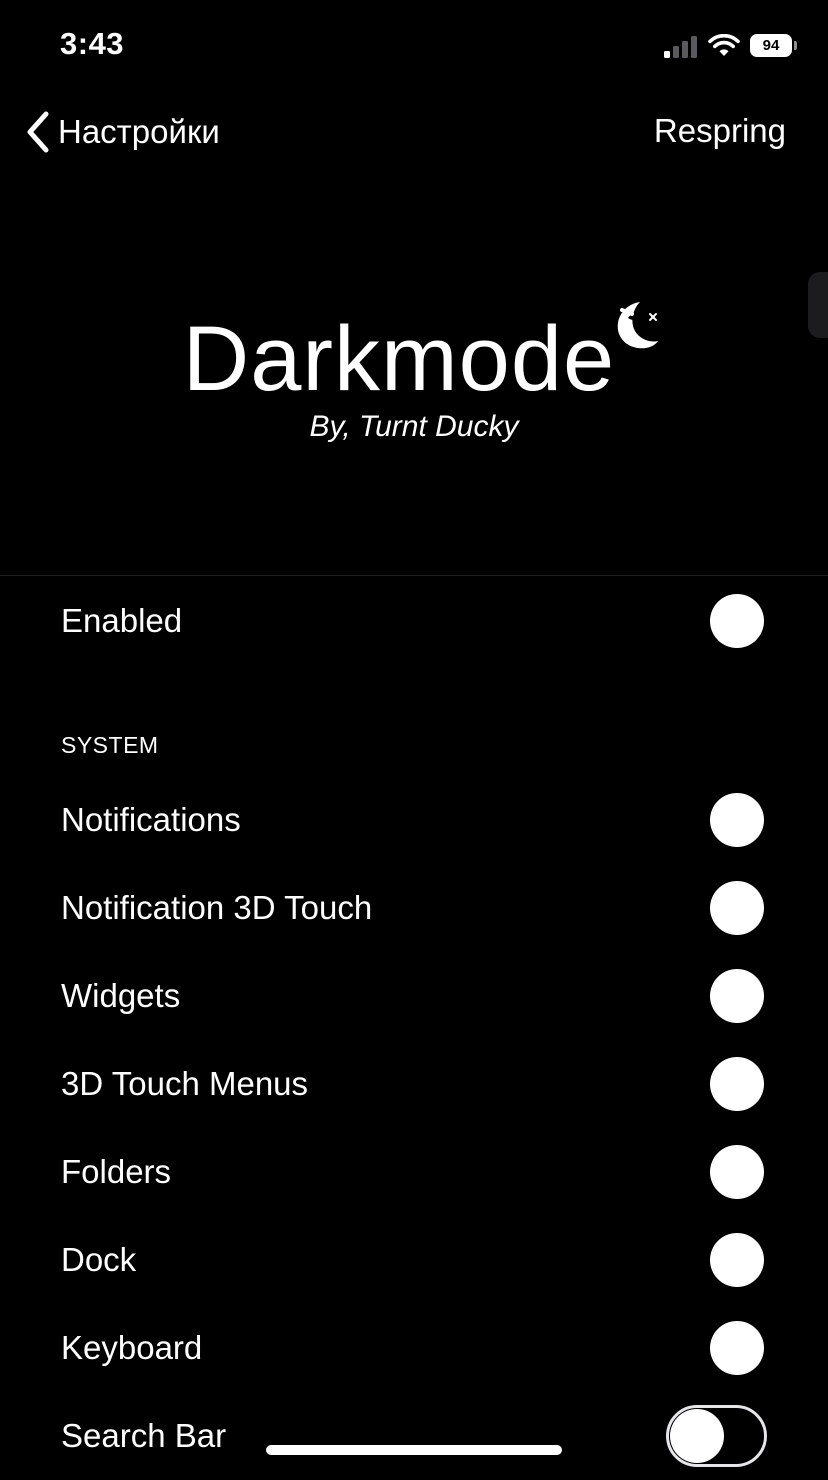  Describe the element at coordinates (414, 46) in the screenshot. I see `status-bar: 3:43 94` at that location.